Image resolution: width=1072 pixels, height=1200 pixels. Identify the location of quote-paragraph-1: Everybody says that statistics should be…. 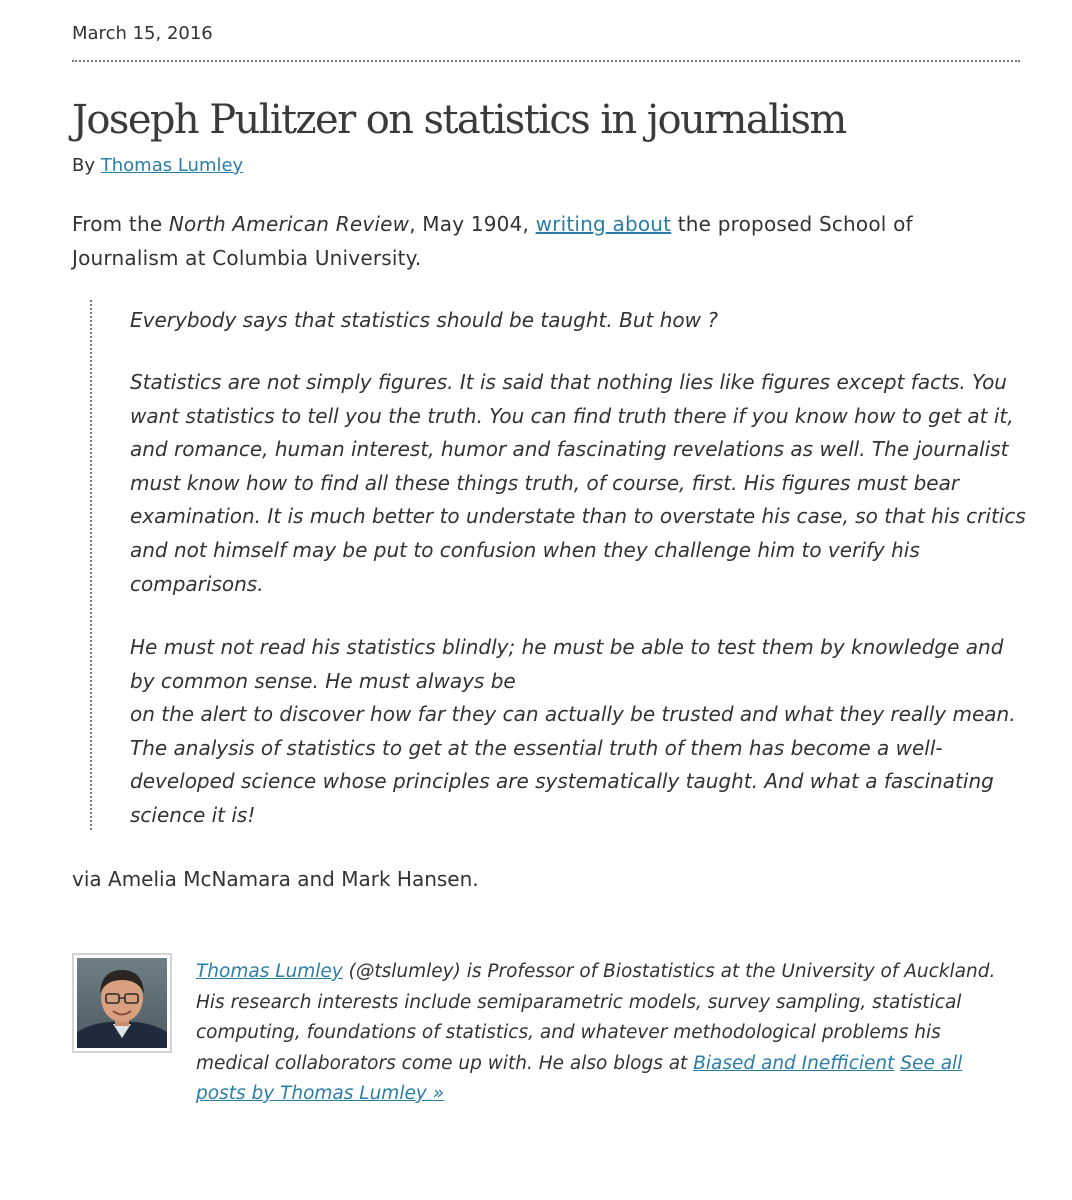
(424, 320).